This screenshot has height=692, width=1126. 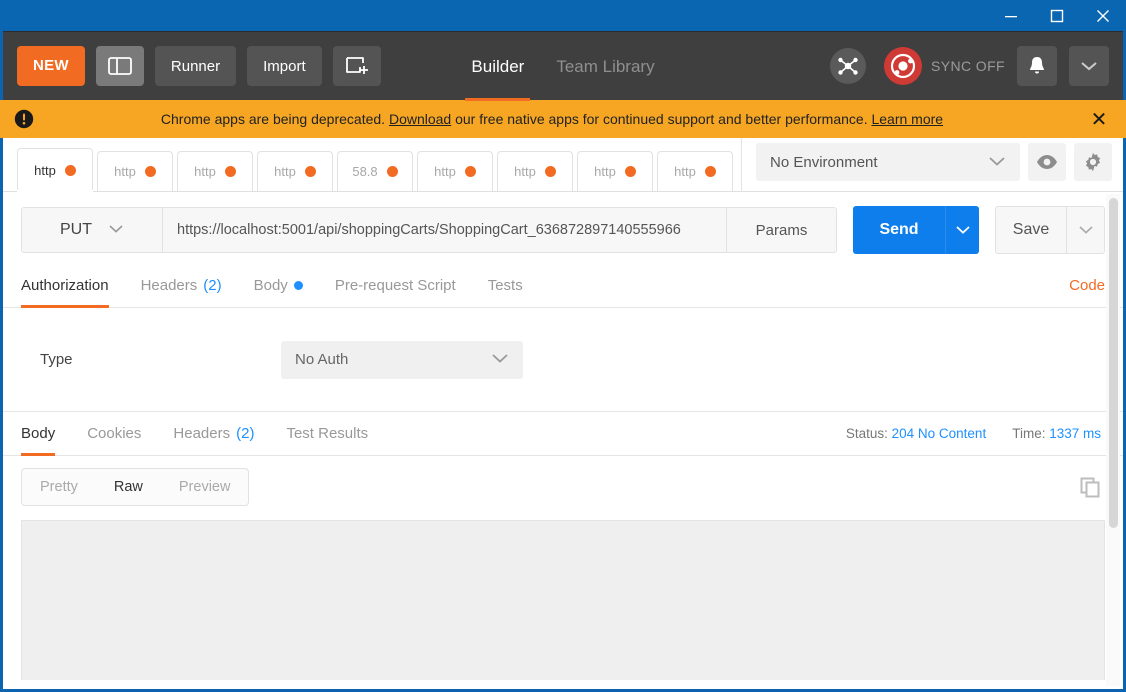 I want to click on response-view-mode-group: Pretty Raw Preview, so click(x=135, y=487).